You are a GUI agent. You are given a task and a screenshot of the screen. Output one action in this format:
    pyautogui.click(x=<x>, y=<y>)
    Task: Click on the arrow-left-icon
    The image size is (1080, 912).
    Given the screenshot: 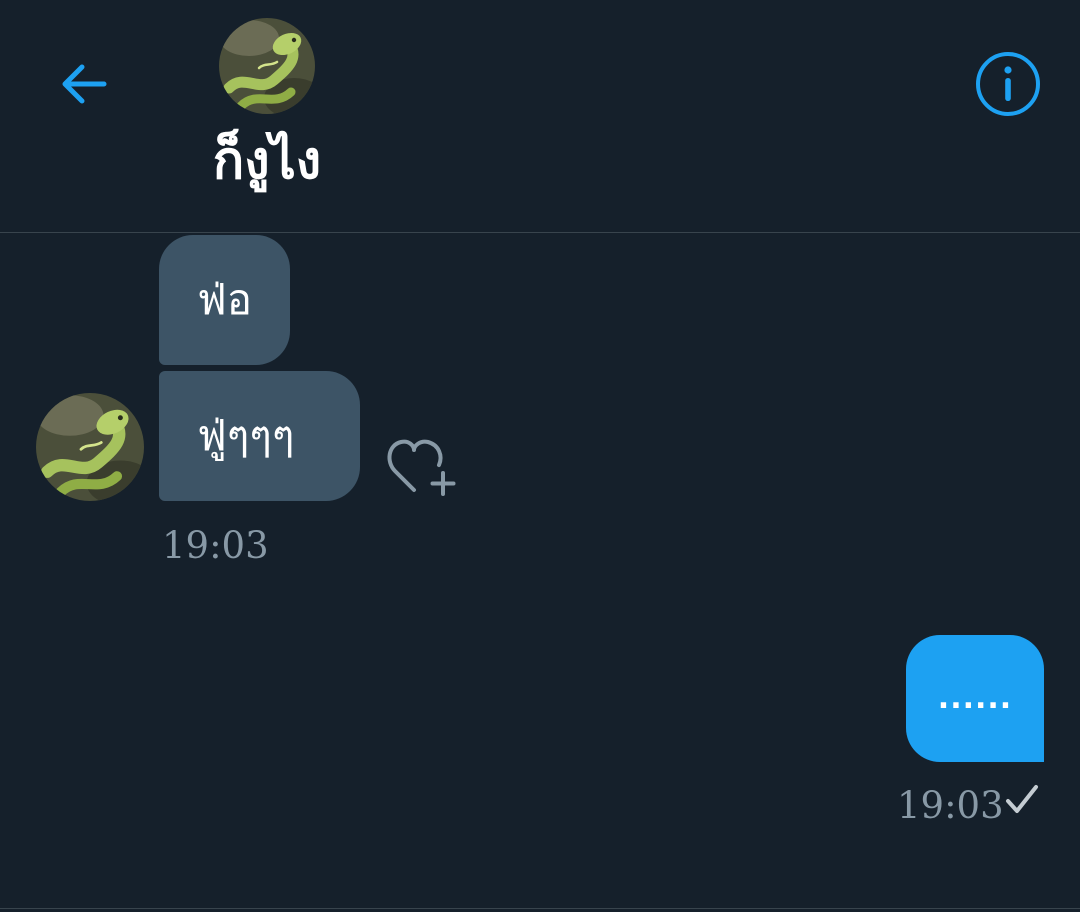 What is the action you would take?
    pyautogui.click(x=84, y=84)
    